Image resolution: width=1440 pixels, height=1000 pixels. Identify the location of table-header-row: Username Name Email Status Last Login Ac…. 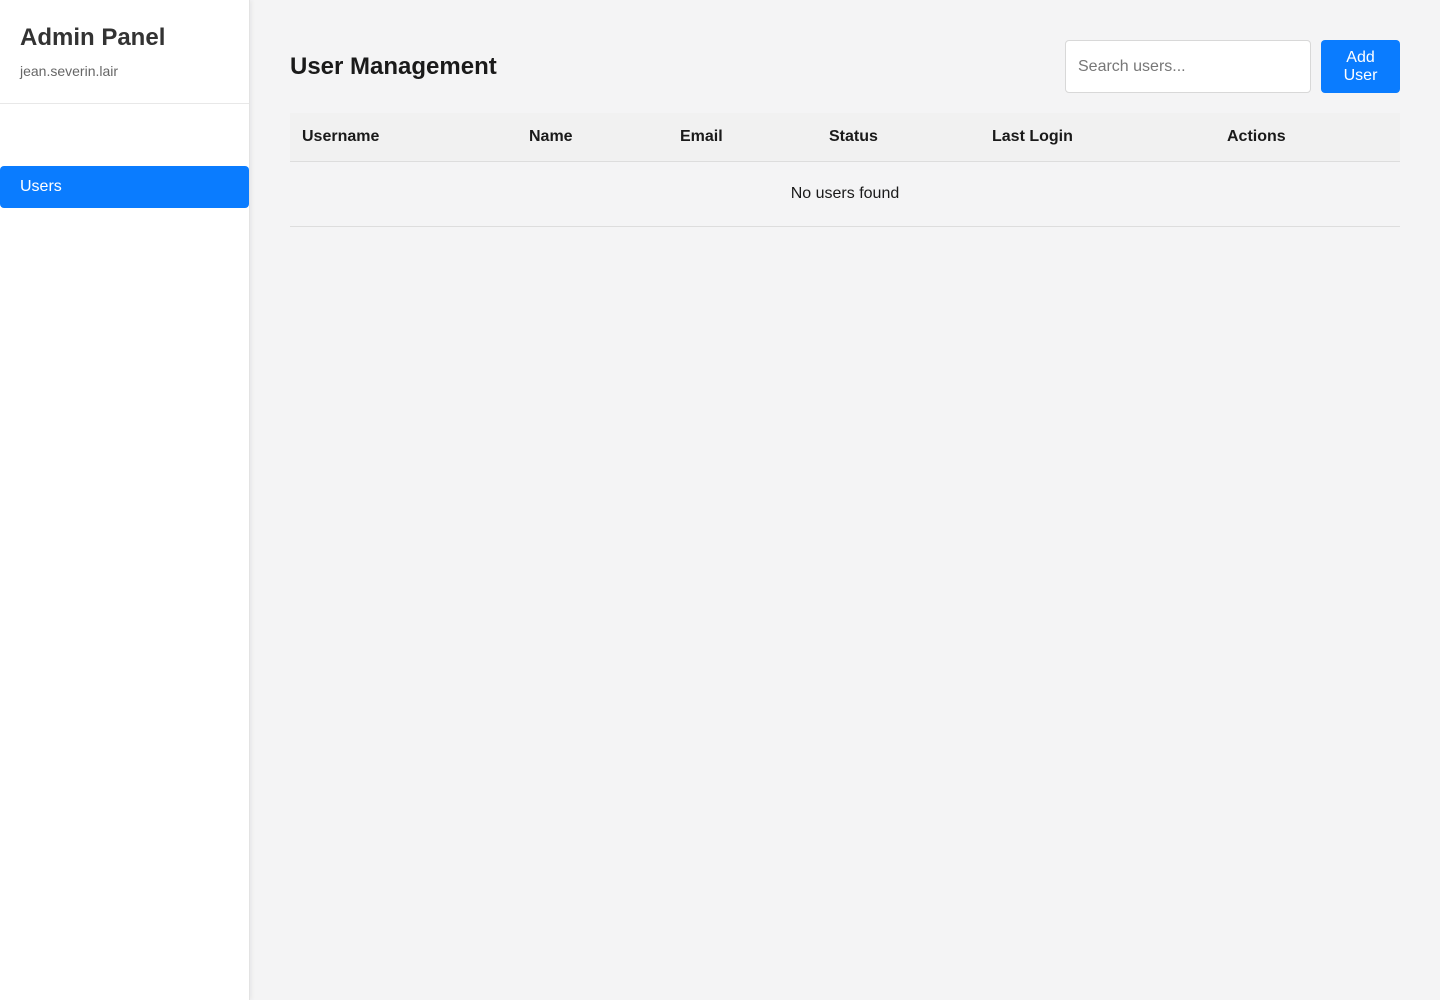
(845, 137).